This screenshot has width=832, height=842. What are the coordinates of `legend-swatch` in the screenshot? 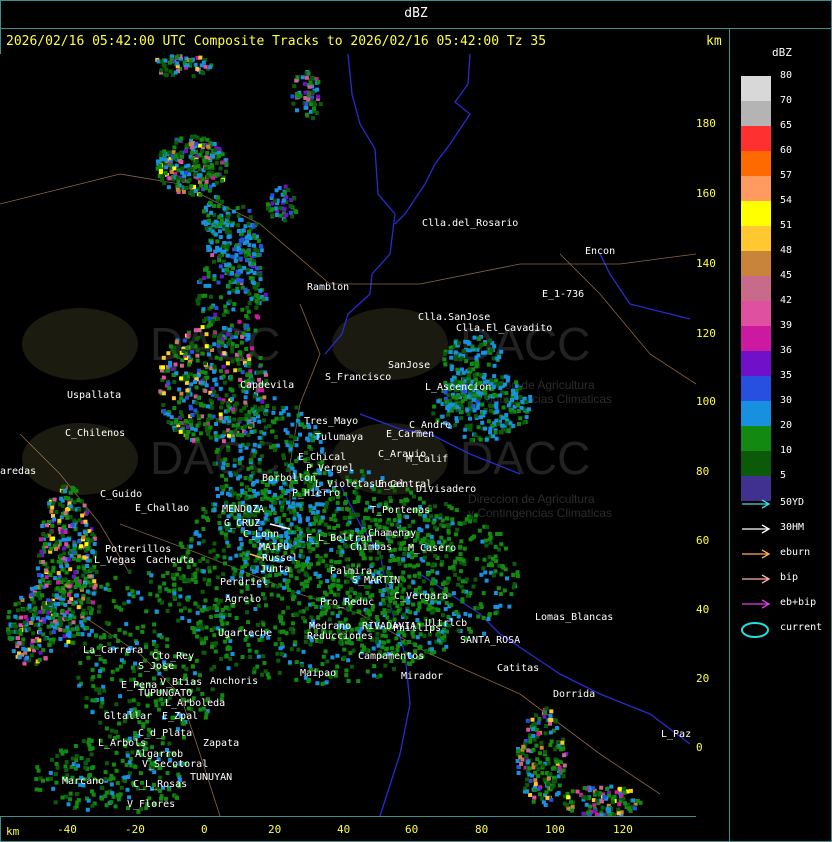 It's located at (756, 363).